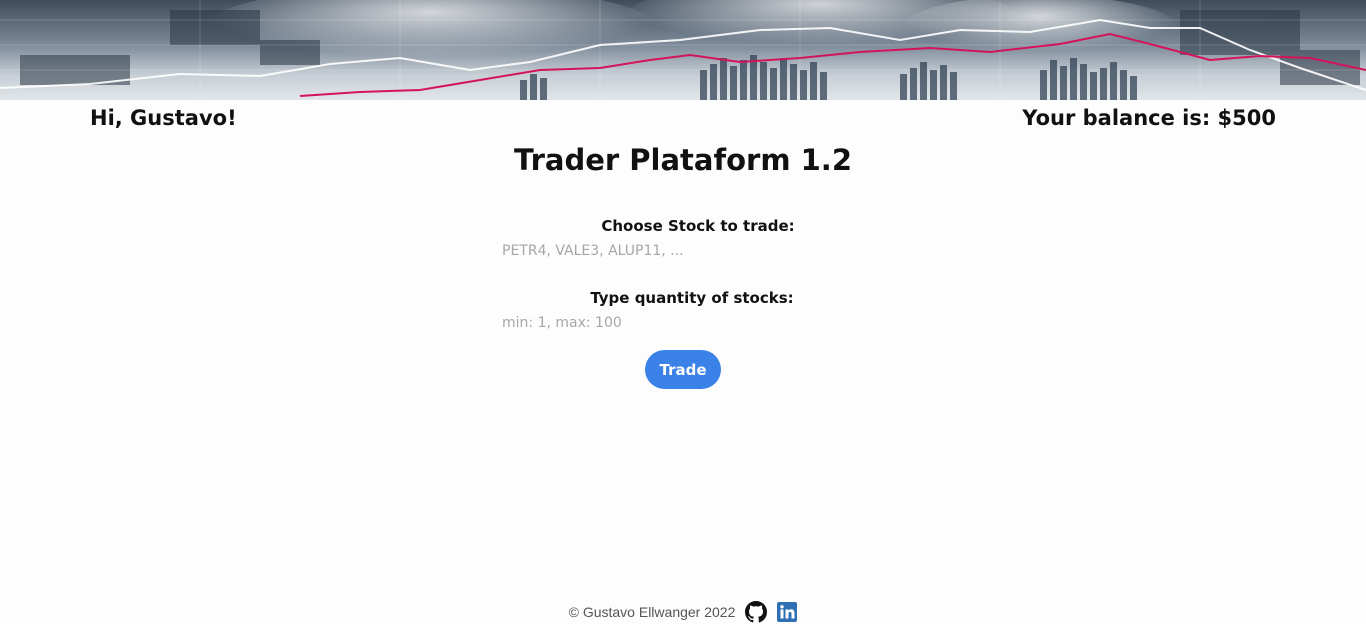  What do you see at coordinates (163, 118) in the screenshot?
I see `user-greeting: Hi, Gustavo!` at bounding box center [163, 118].